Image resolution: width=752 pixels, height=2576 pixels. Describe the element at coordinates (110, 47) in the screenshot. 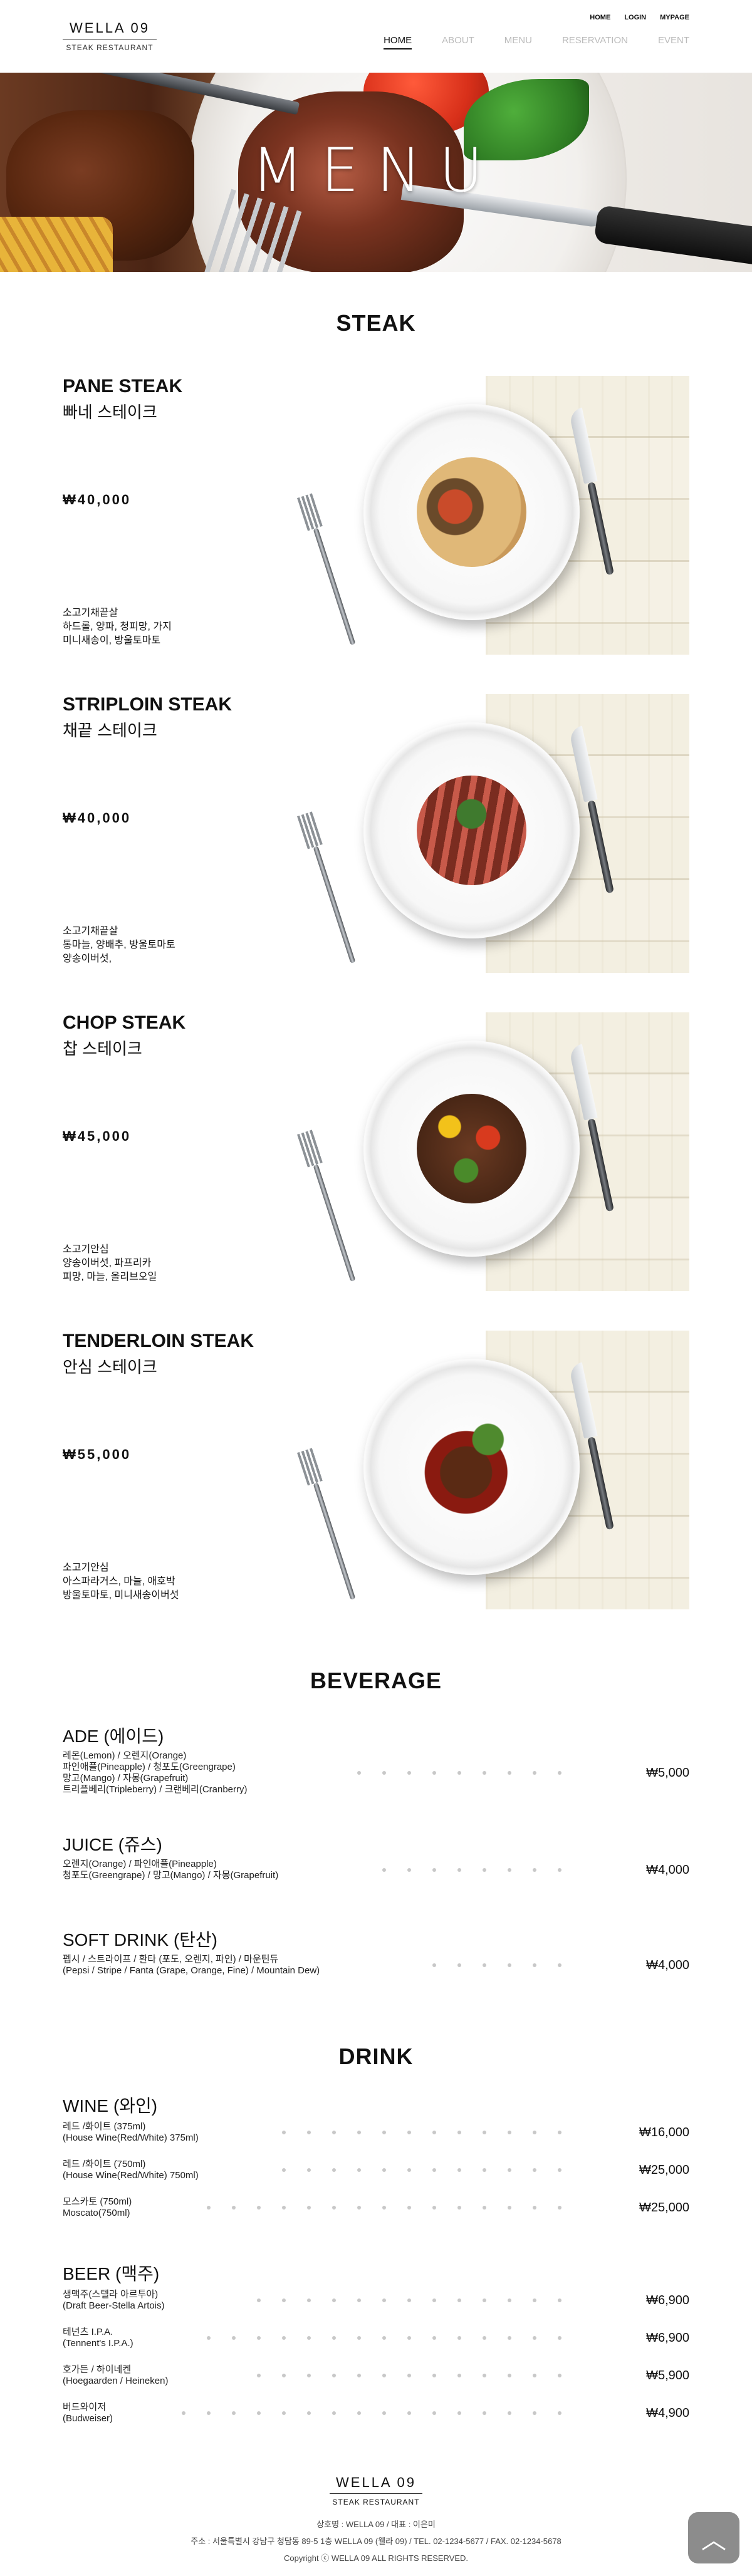

I see `logo-subtitle: STEAK RESTAURANT` at that location.